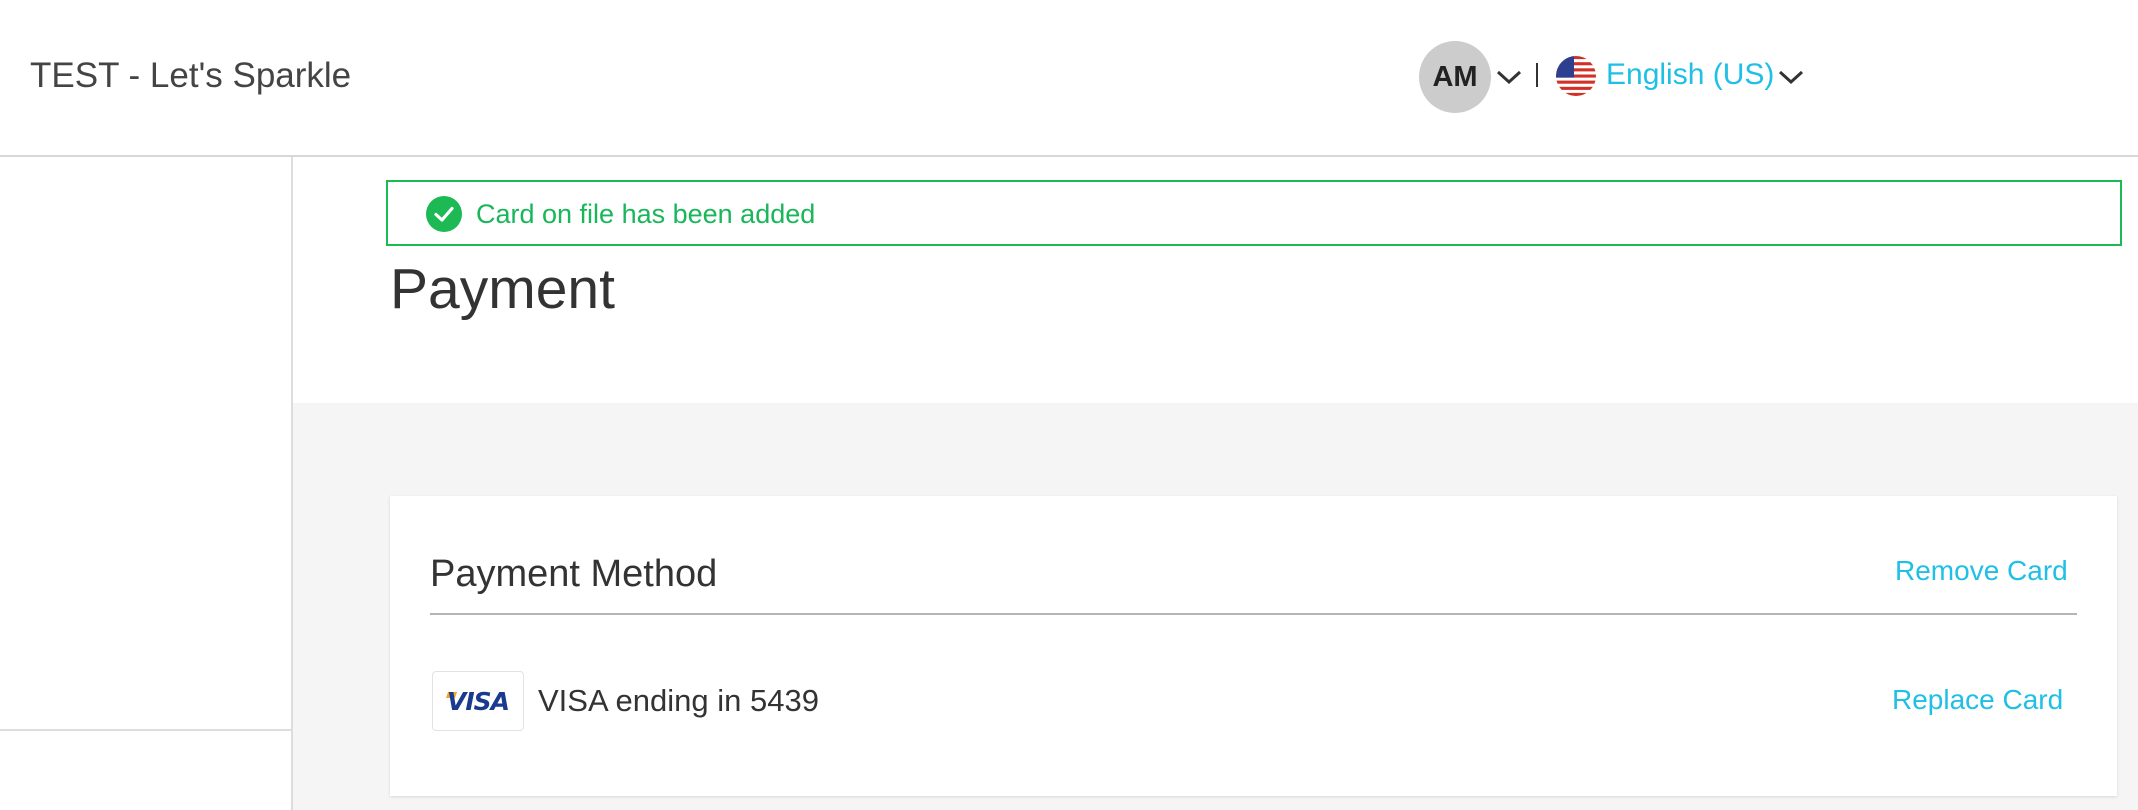  I want to click on sidebar, so click(146, 483).